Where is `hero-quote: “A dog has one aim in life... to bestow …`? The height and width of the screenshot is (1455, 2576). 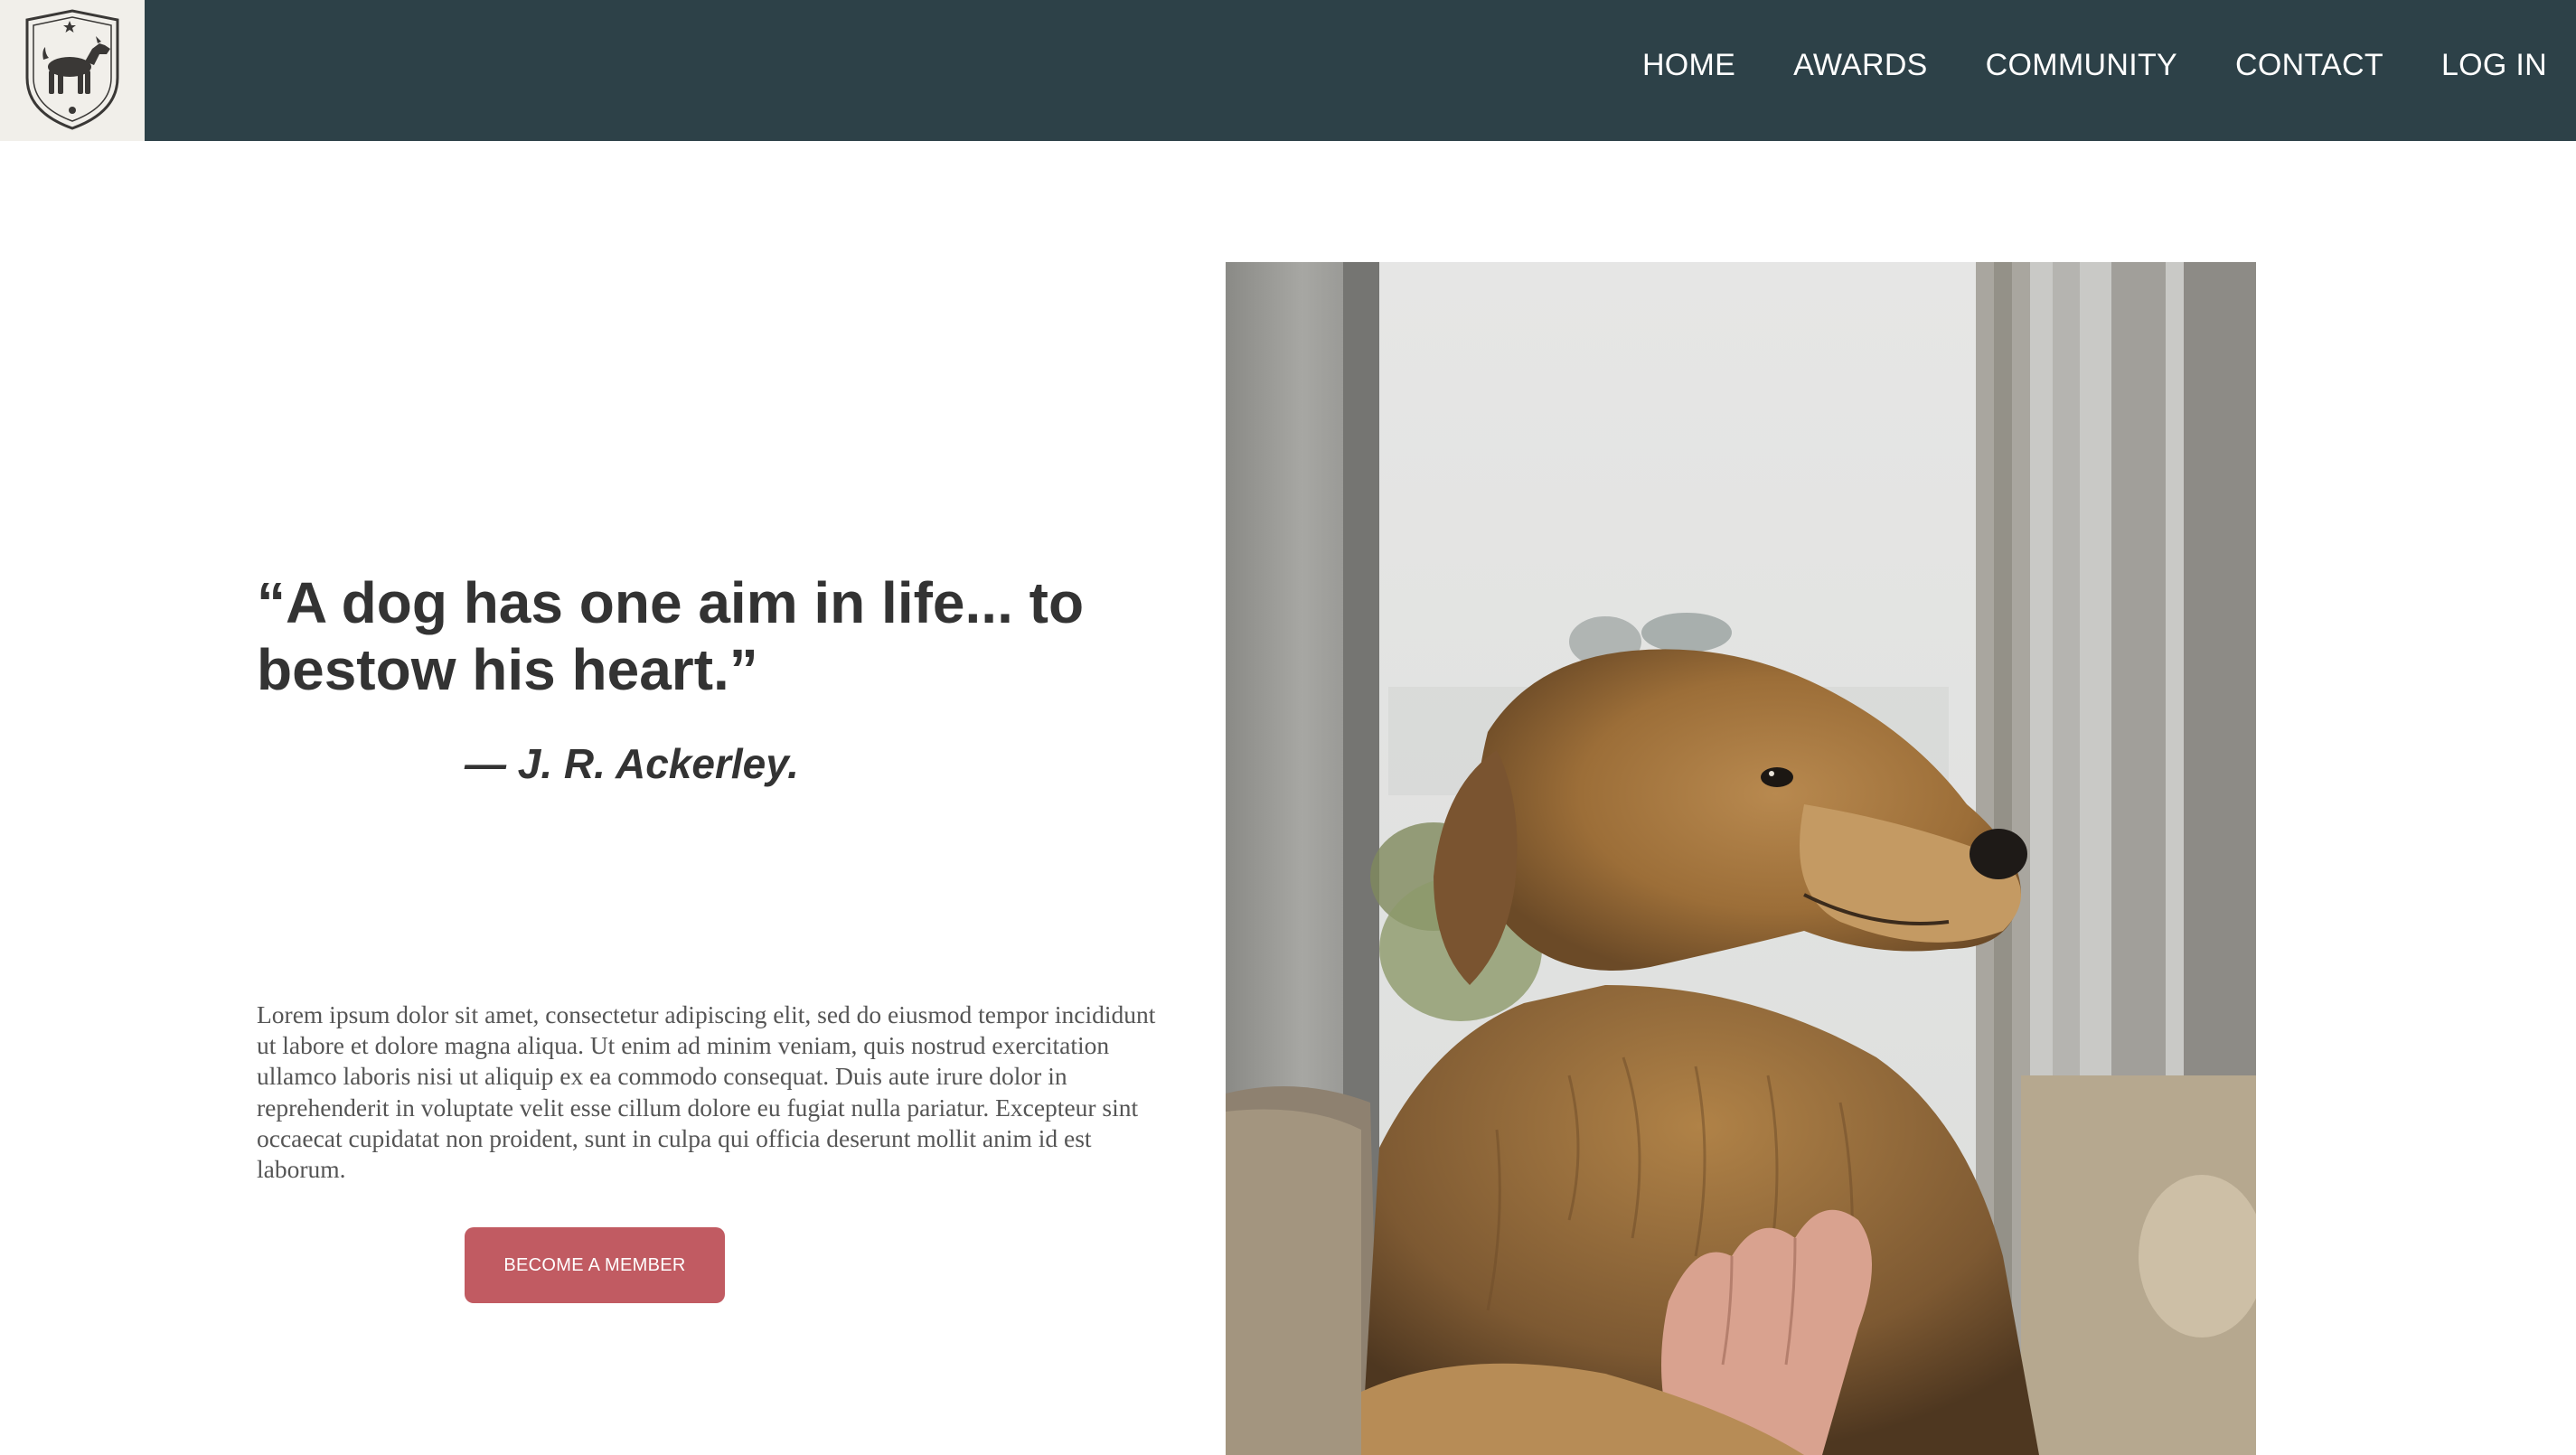 hero-quote: “A dog has one aim in life... to bestow … is located at coordinates (671, 636).